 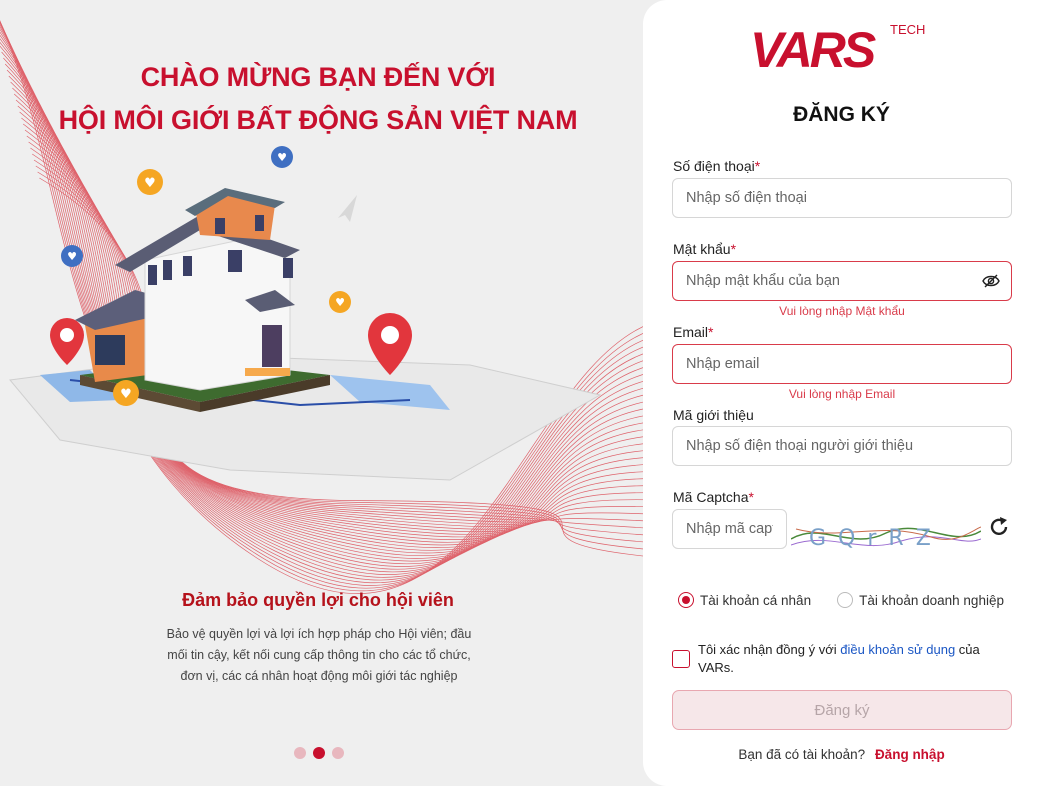 I want to click on captcha-input, so click(x=729, y=529).